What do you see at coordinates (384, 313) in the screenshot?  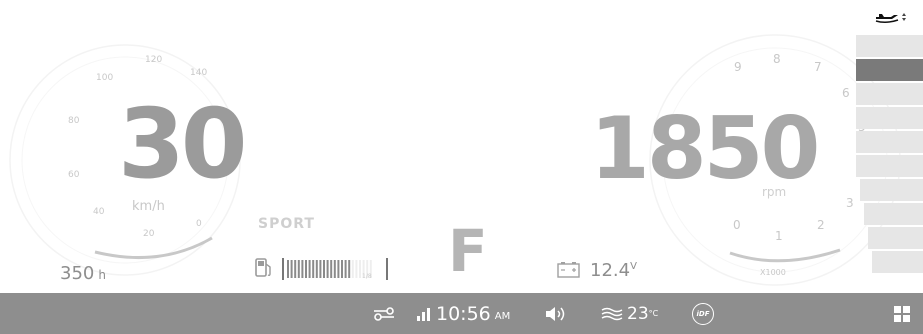 I see `maintenance-icon` at bounding box center [384, 313].